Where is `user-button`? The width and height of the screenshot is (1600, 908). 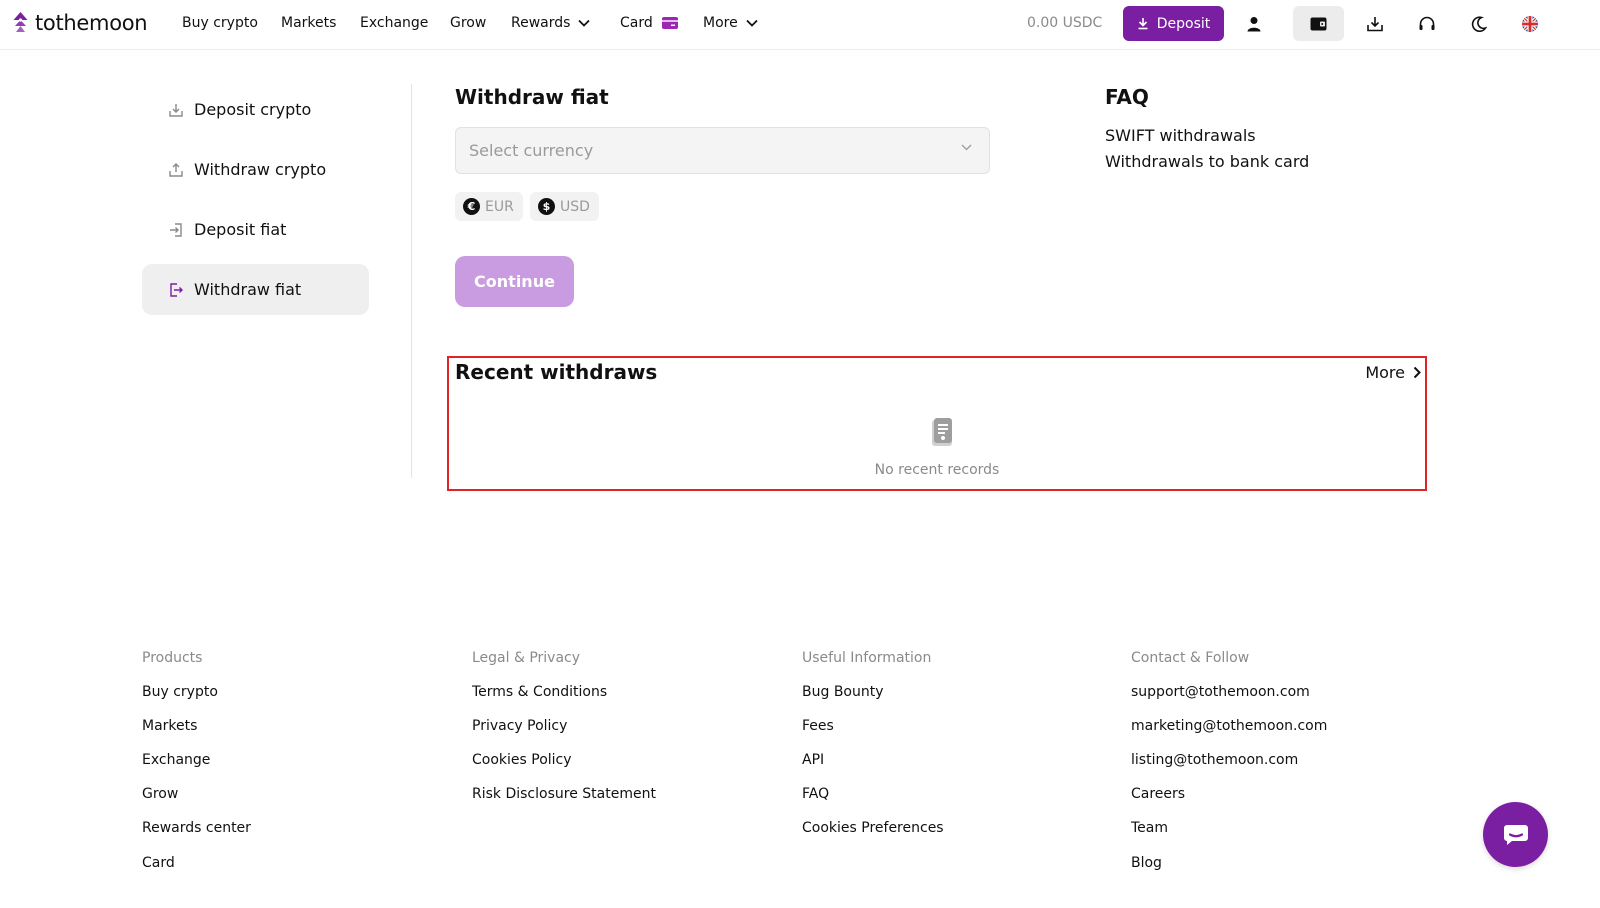 user-button is located at coordinates (1254, 23).